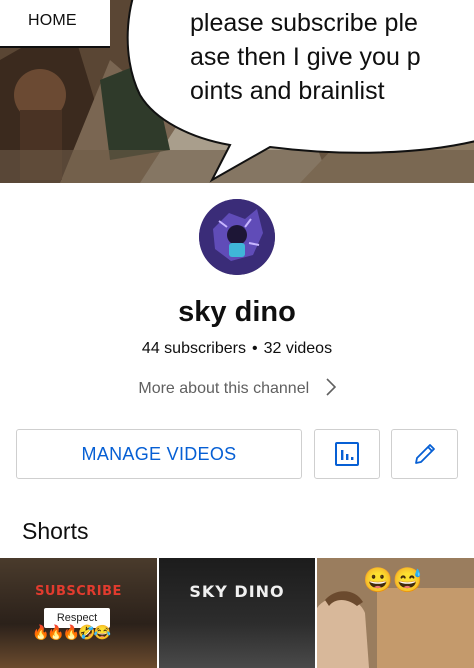 The height and width of the screenshot is (668, 474). I want to click on tab-home: HOME, so click(55, 24).